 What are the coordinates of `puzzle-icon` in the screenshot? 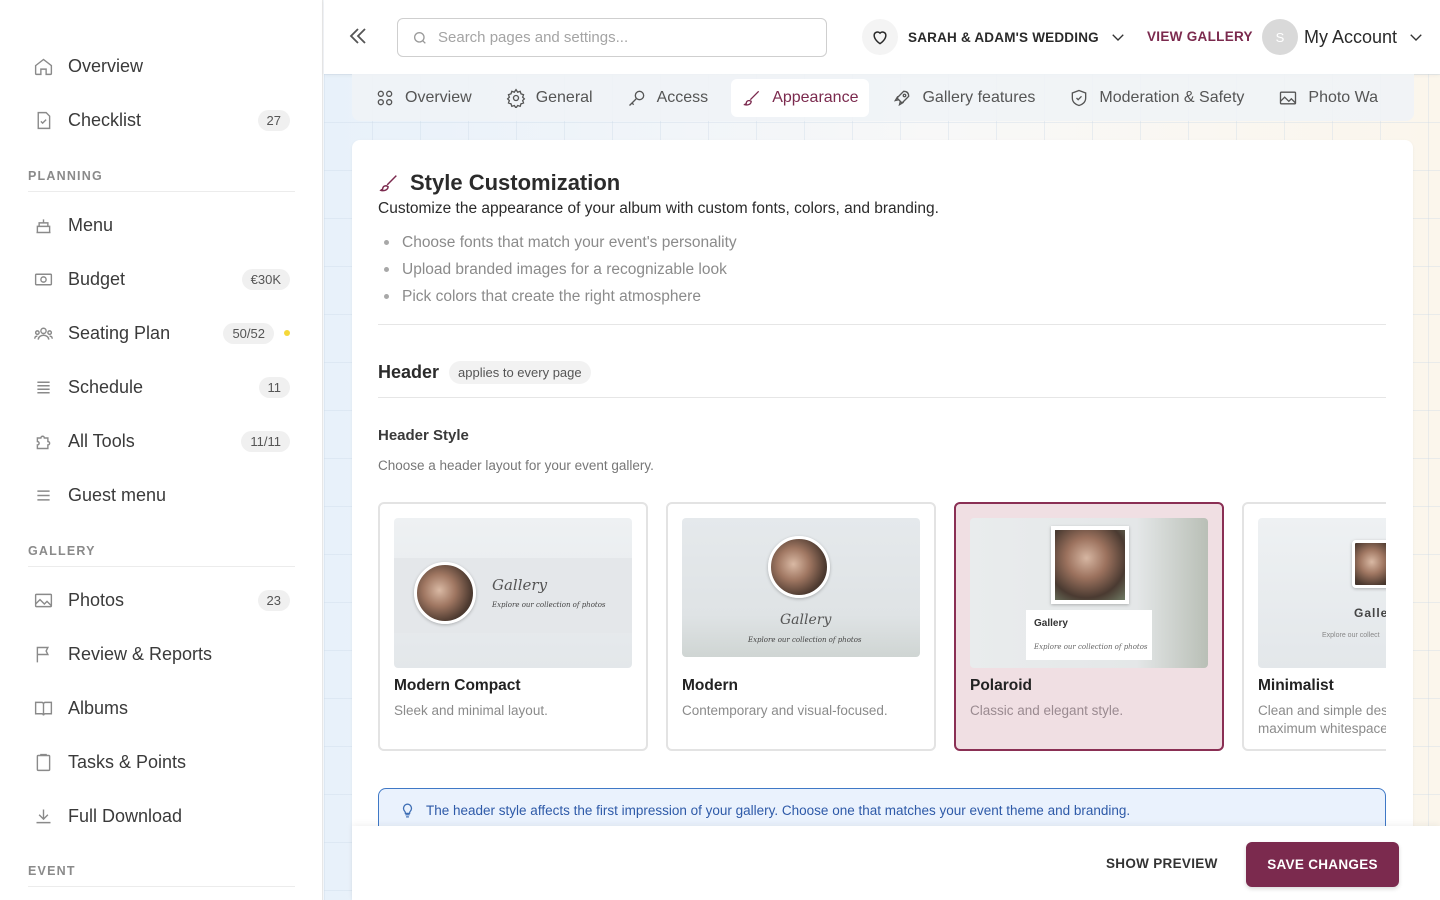 It's located at (43, 441).